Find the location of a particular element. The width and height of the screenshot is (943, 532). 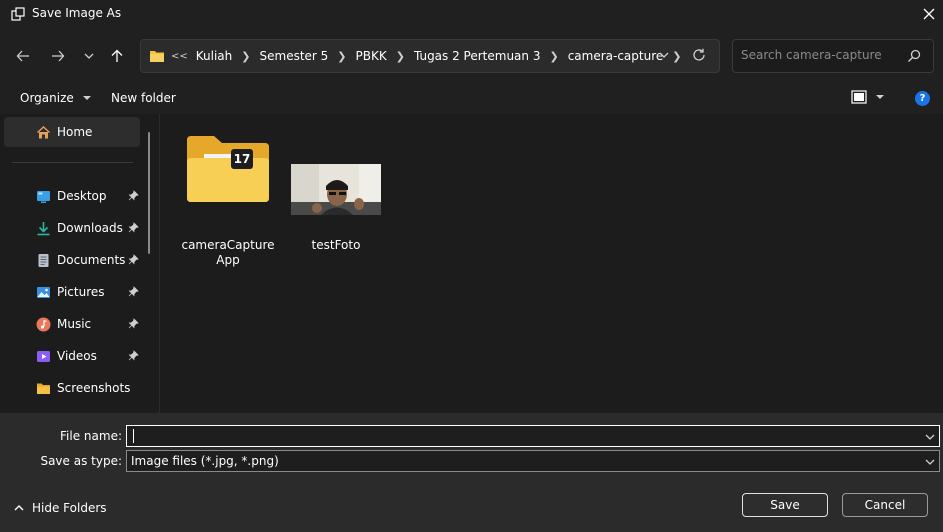

chevron-up-icon is located at coordinates (19, 508).